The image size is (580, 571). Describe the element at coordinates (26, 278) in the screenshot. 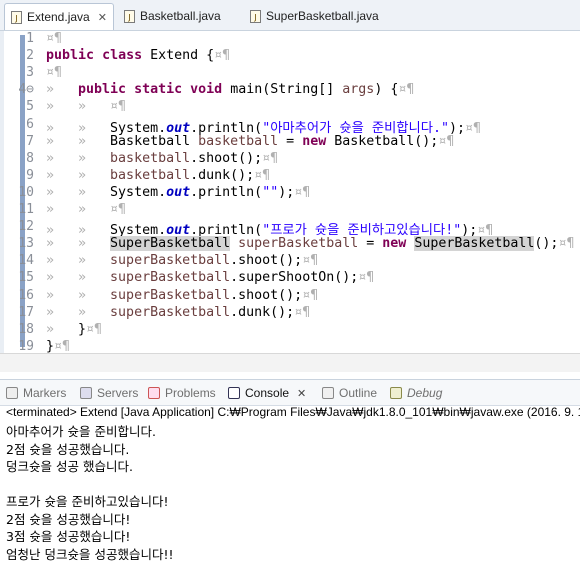

I see `line-number: 15` at that location.